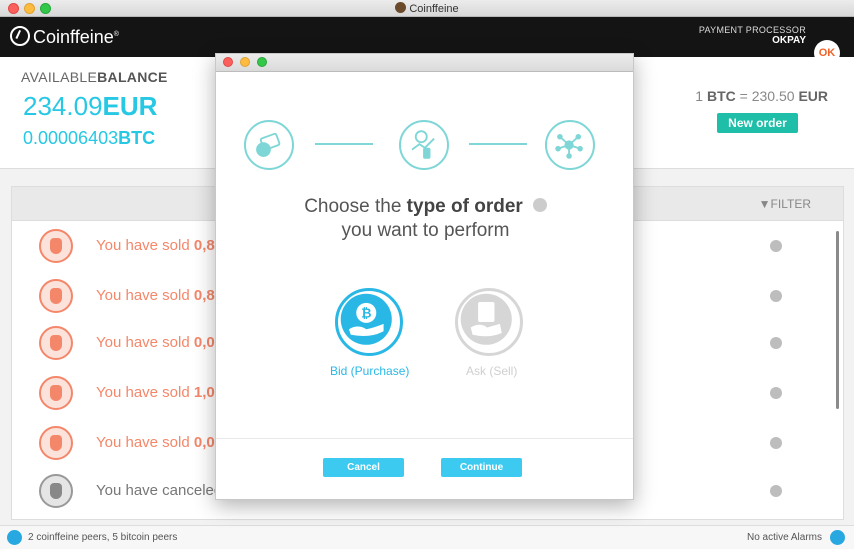 The height and width of the screenshot is (549, 854). I want to click on dialog-close-button, so click(228, 62).